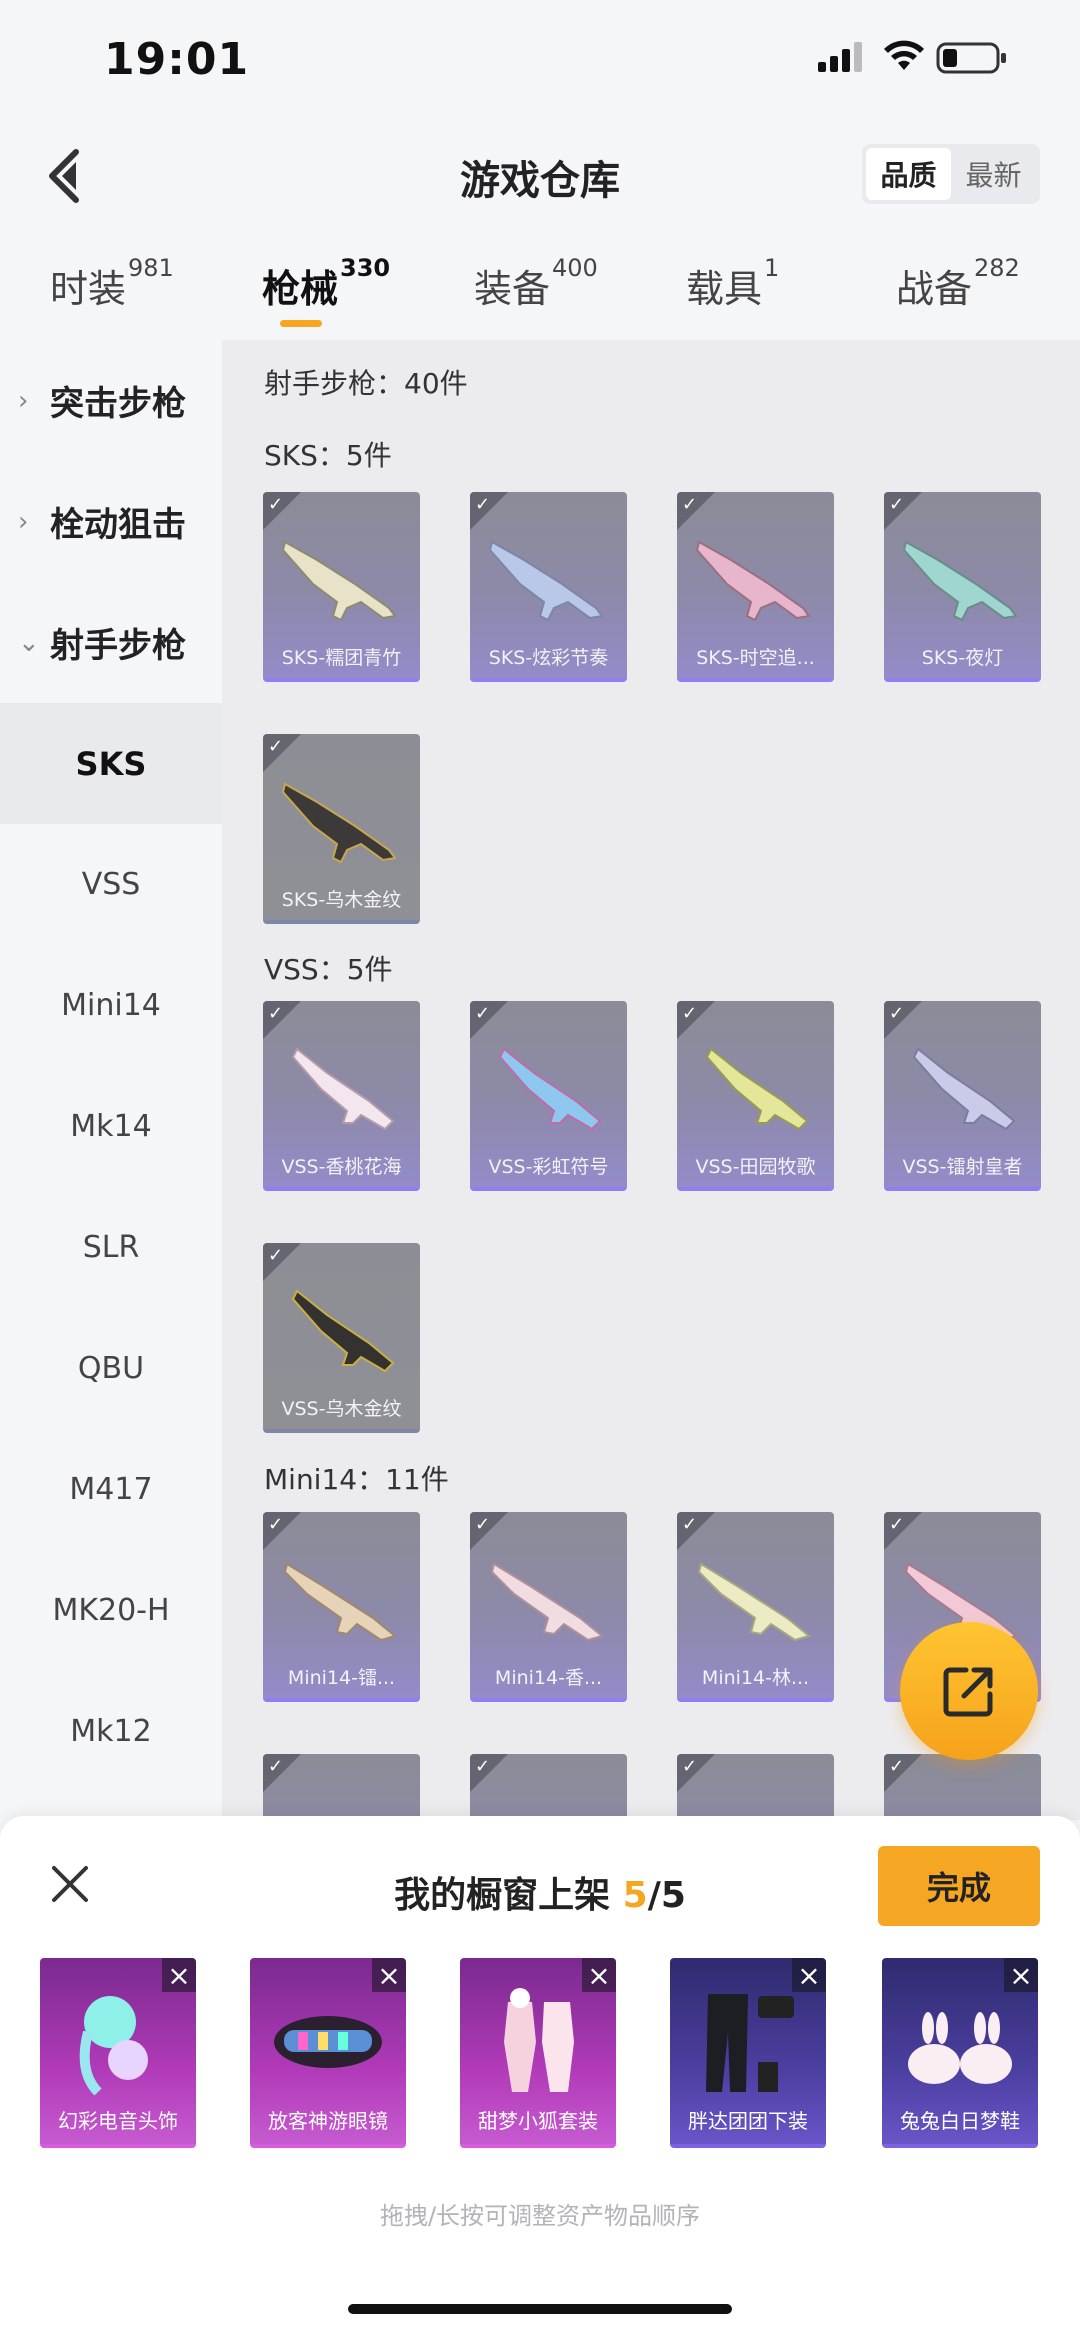  I want to click on item-card: ✓ SKS-夜灯, so click(962, 587).